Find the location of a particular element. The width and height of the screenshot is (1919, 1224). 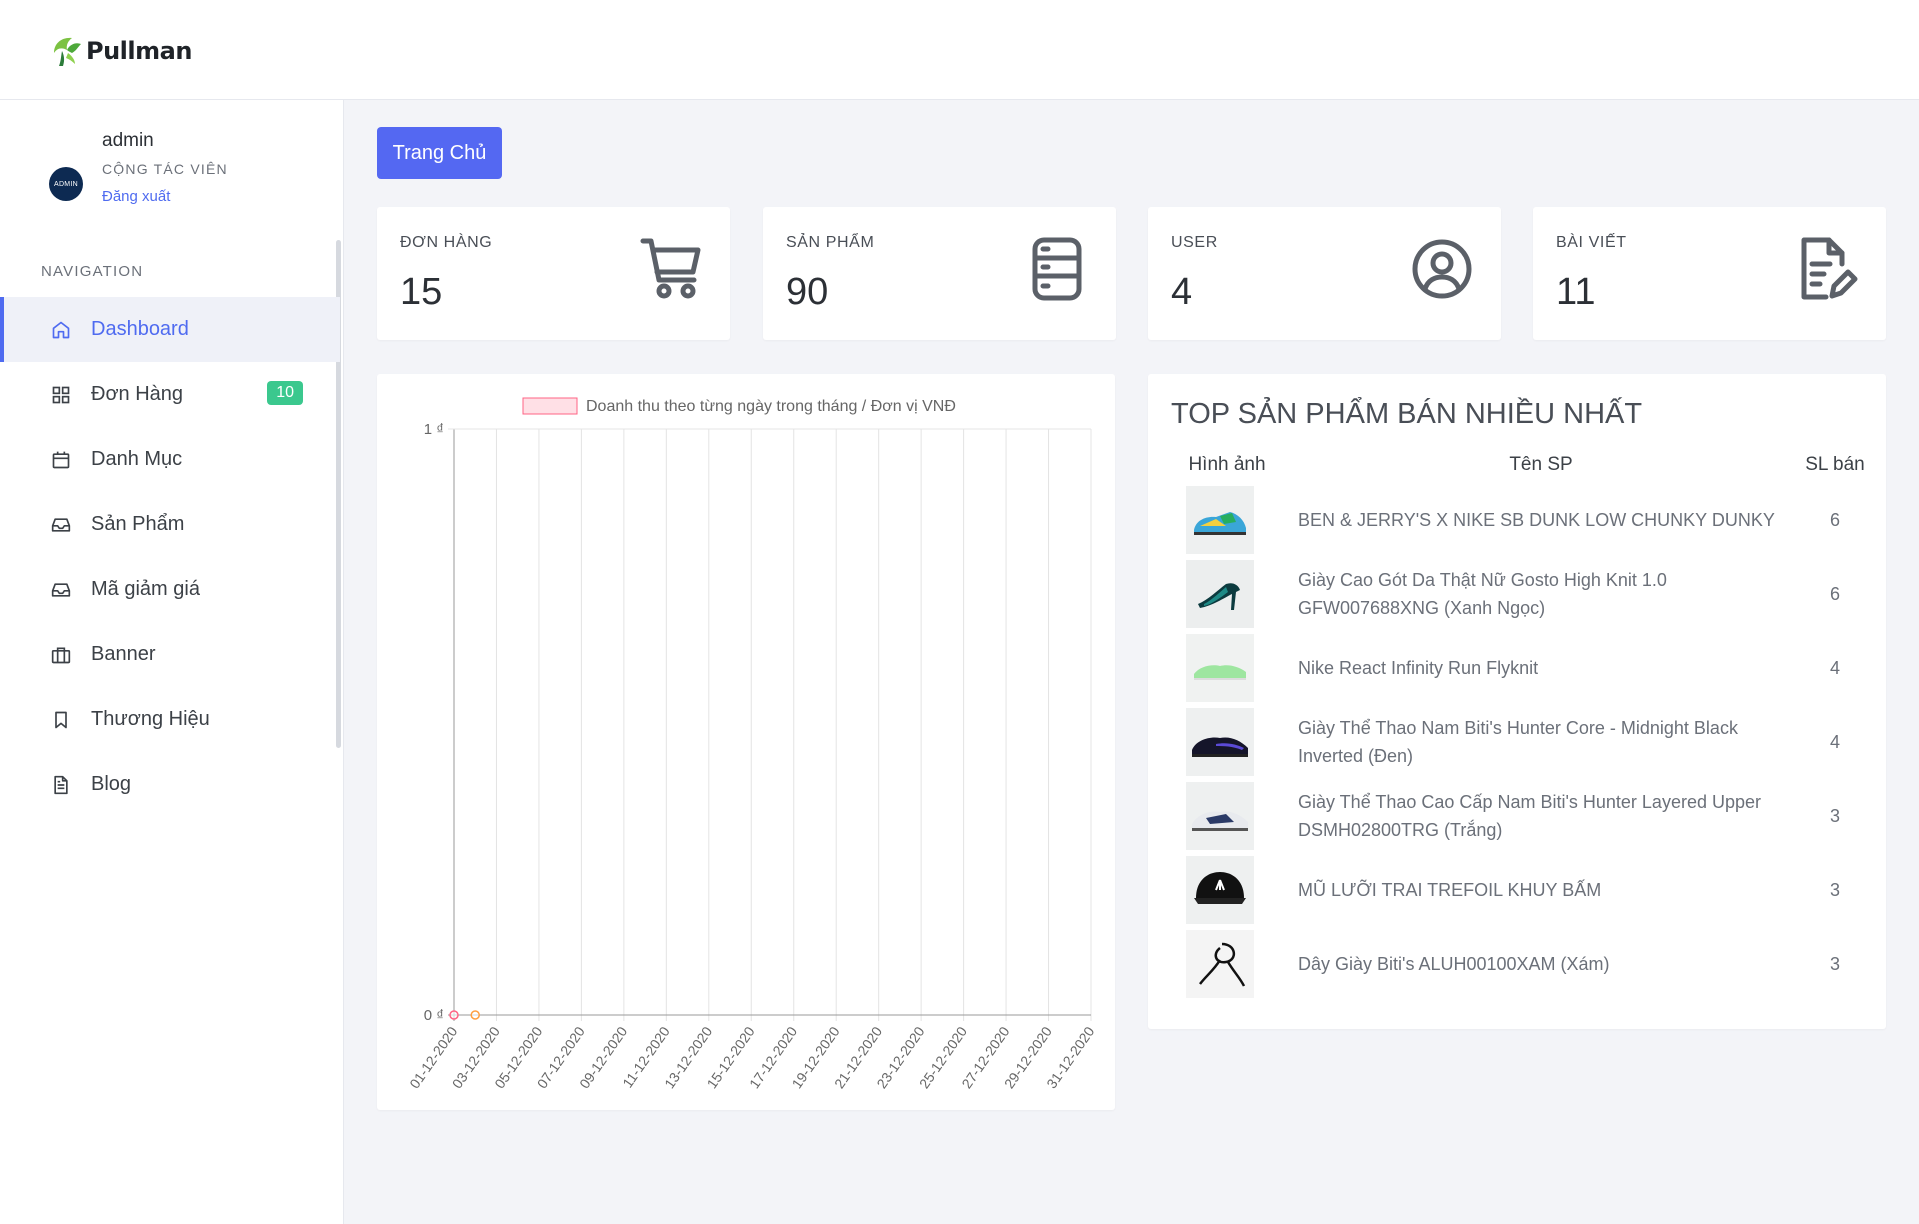

sidebar-nav: Dashboard Đơn Hàng 10 Danh Mục Sản Phẩm is located at coordinates (170, 557).